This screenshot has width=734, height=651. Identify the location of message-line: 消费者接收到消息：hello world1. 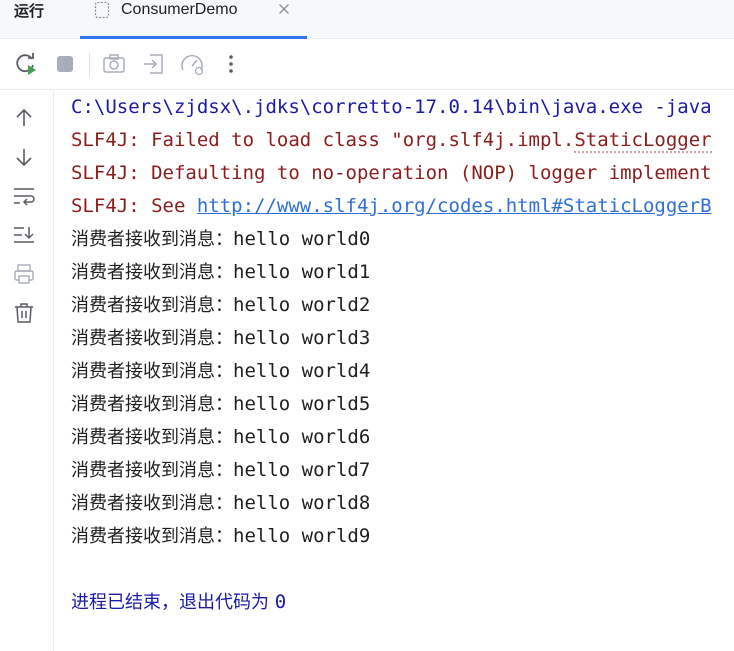
(220, 272).